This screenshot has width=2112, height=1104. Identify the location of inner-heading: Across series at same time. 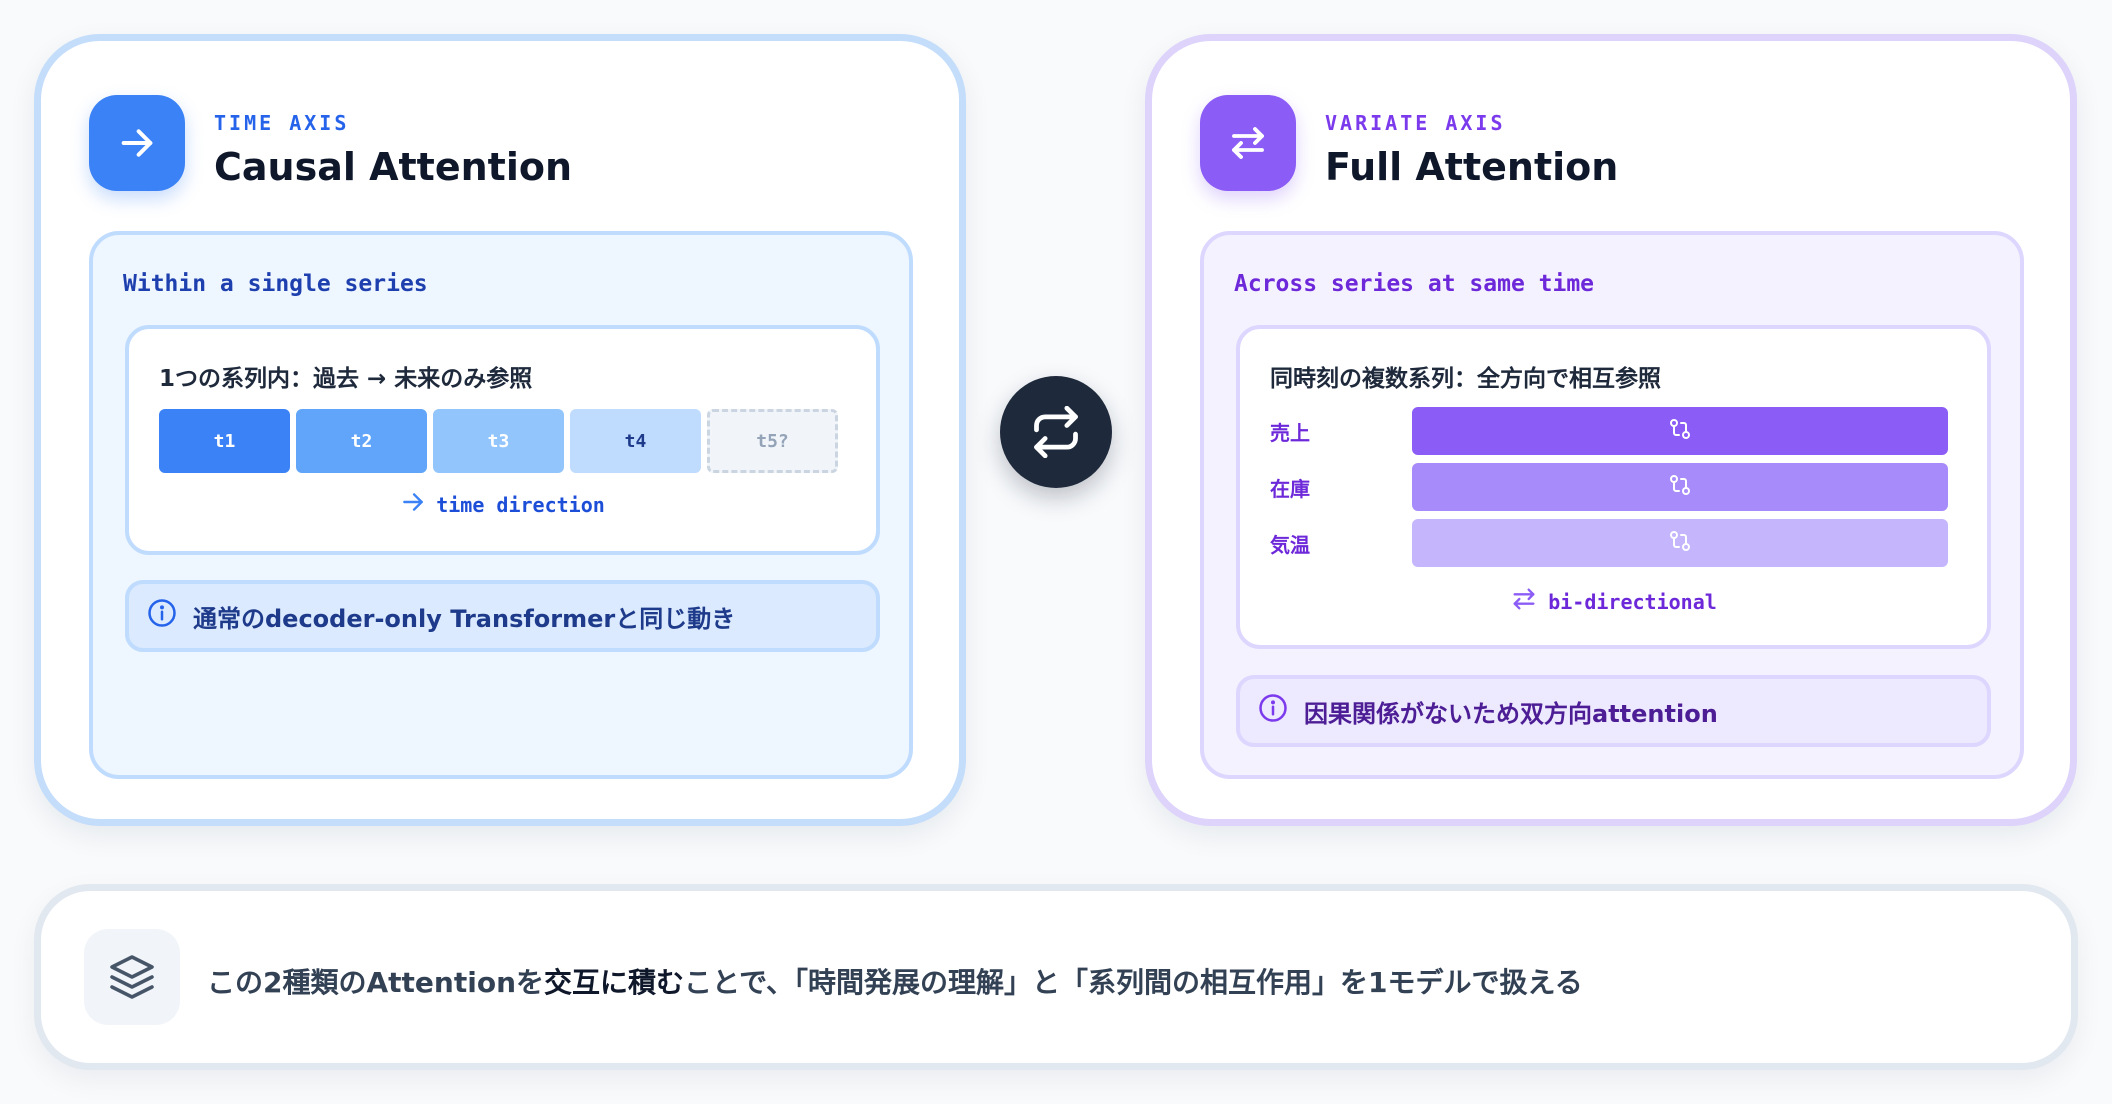
(1414, 284).